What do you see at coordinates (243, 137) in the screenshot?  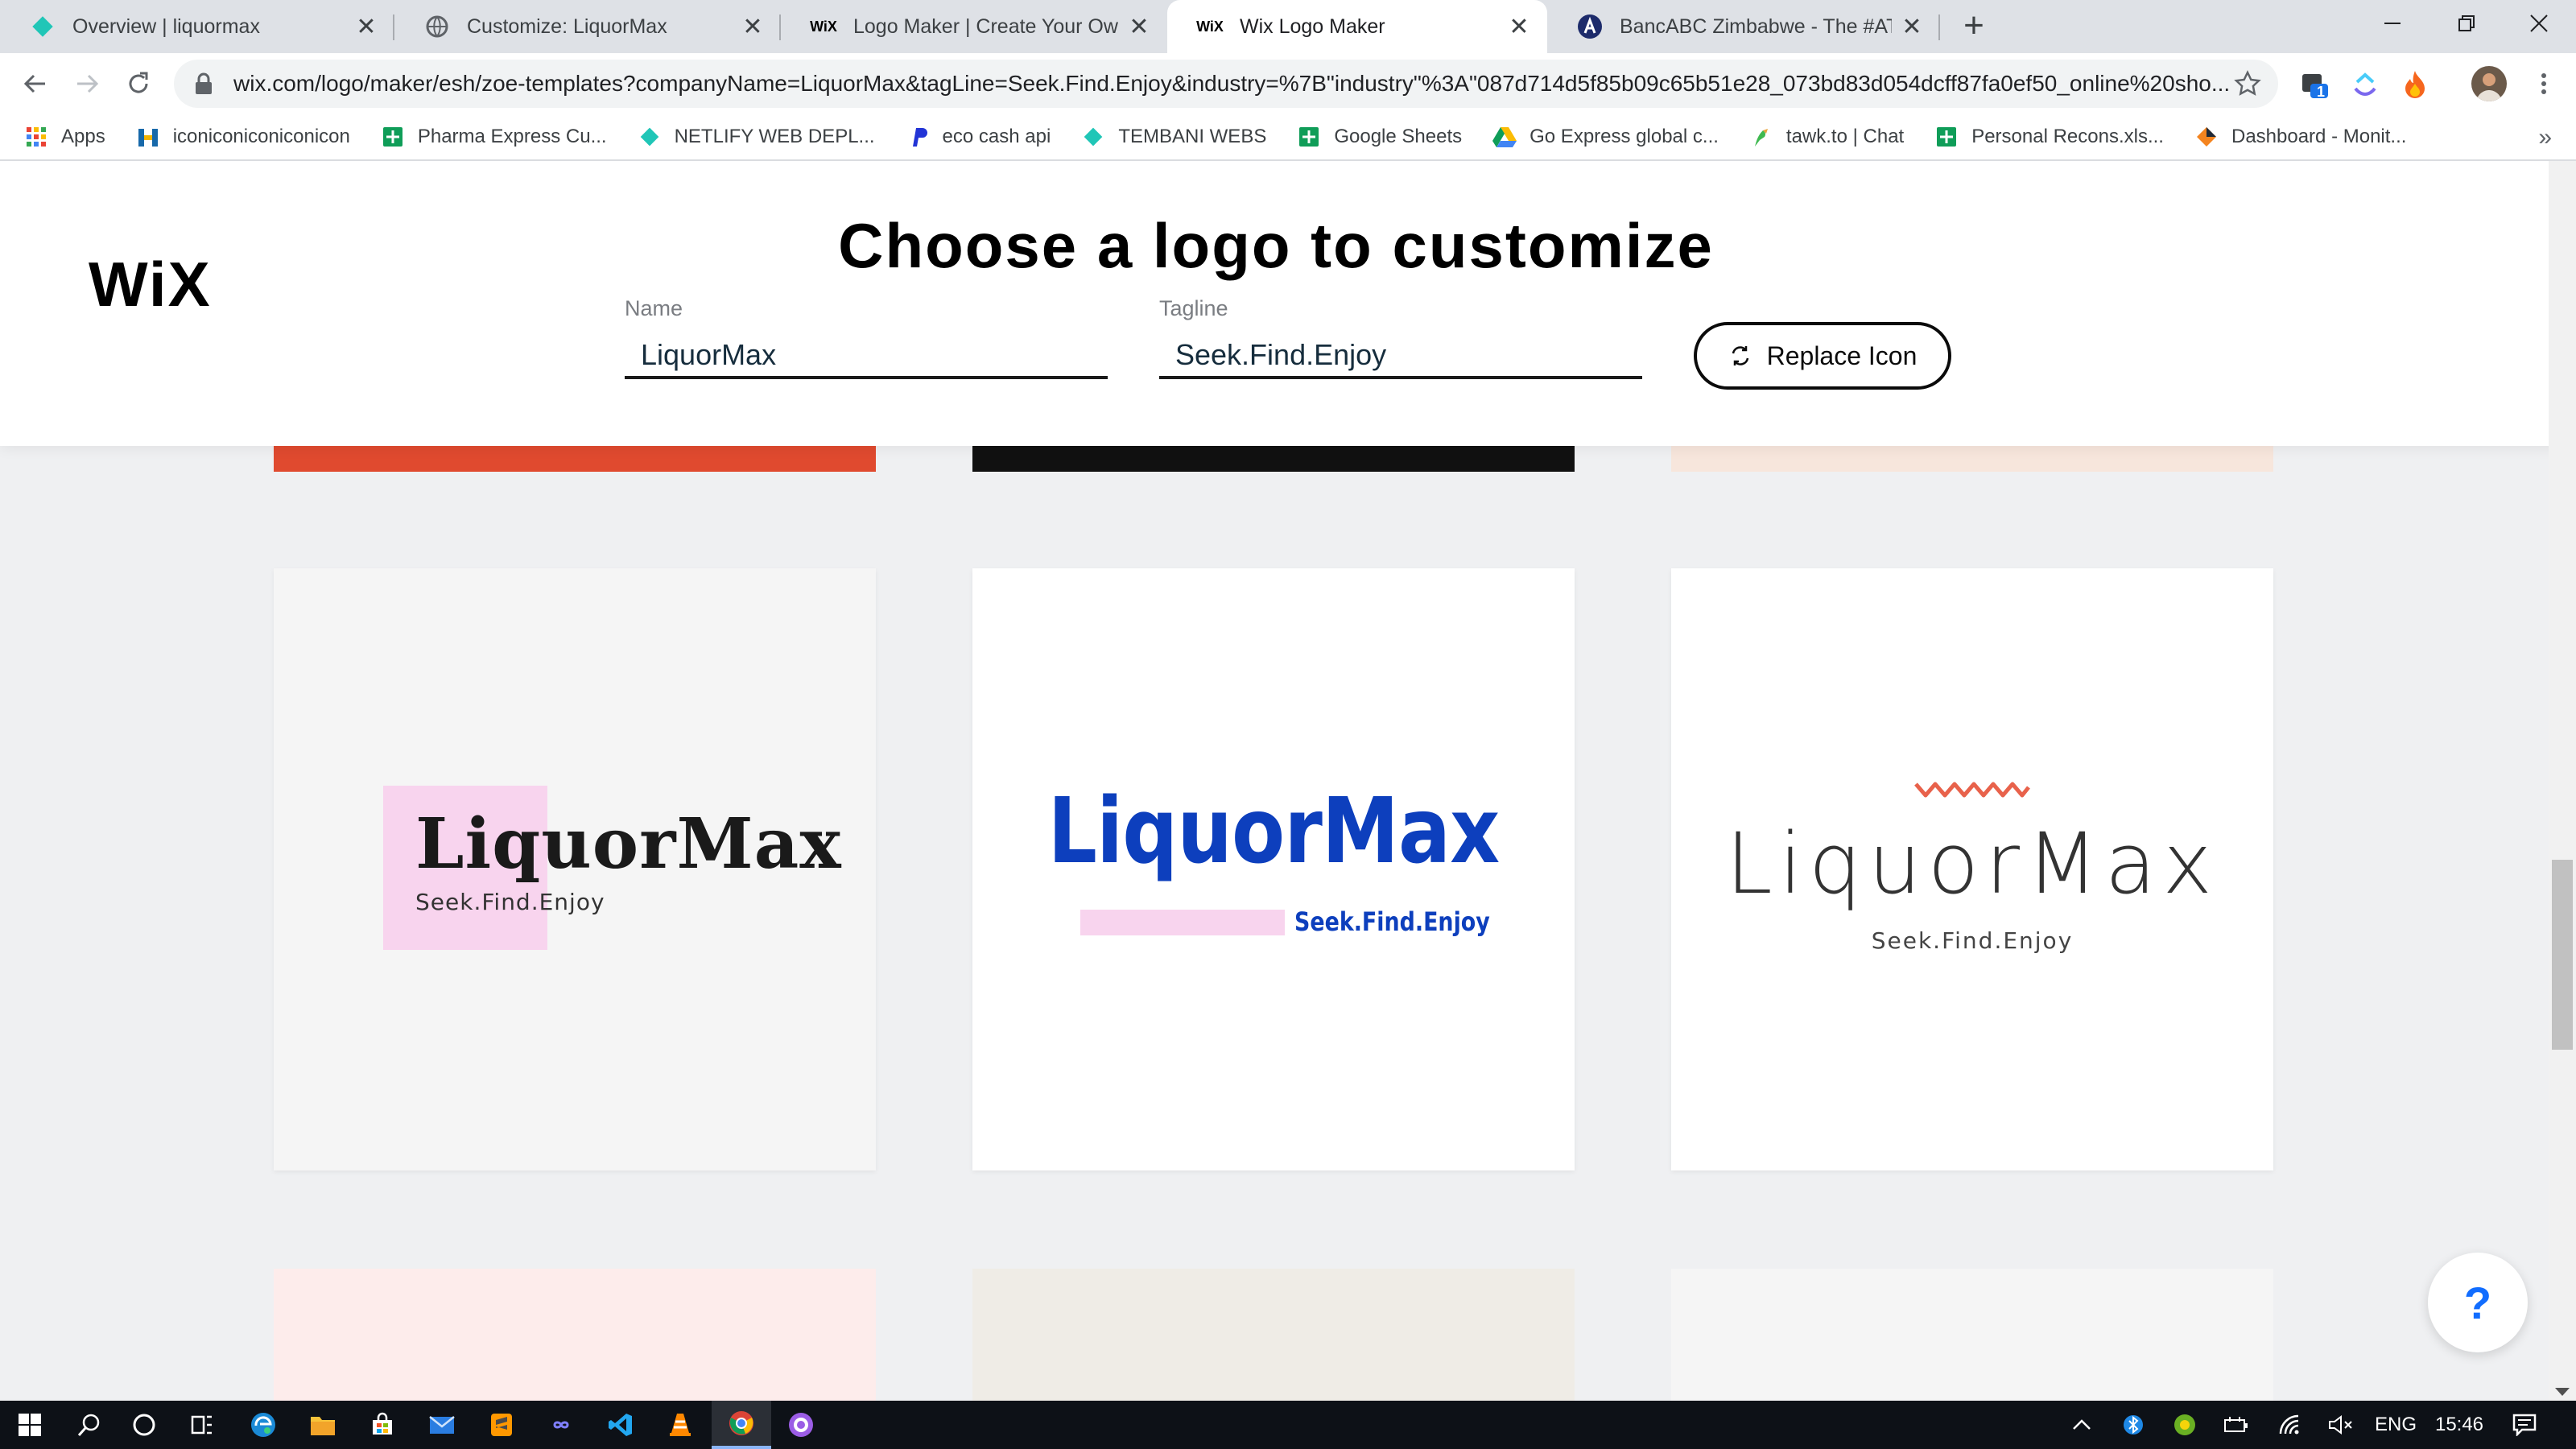 I see `bookmark-iconify: iconiconiconiconicon` at bounding box center [243, 137].